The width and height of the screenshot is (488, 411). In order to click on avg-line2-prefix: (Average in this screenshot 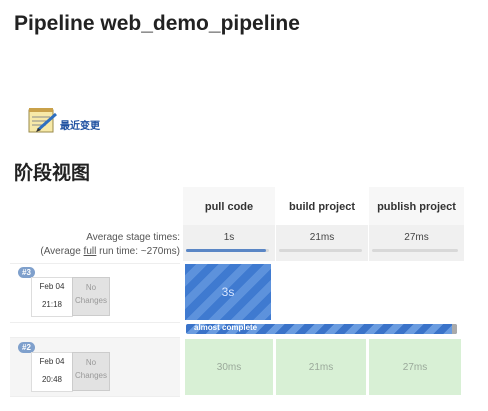, I will do `click(62, 251)`.